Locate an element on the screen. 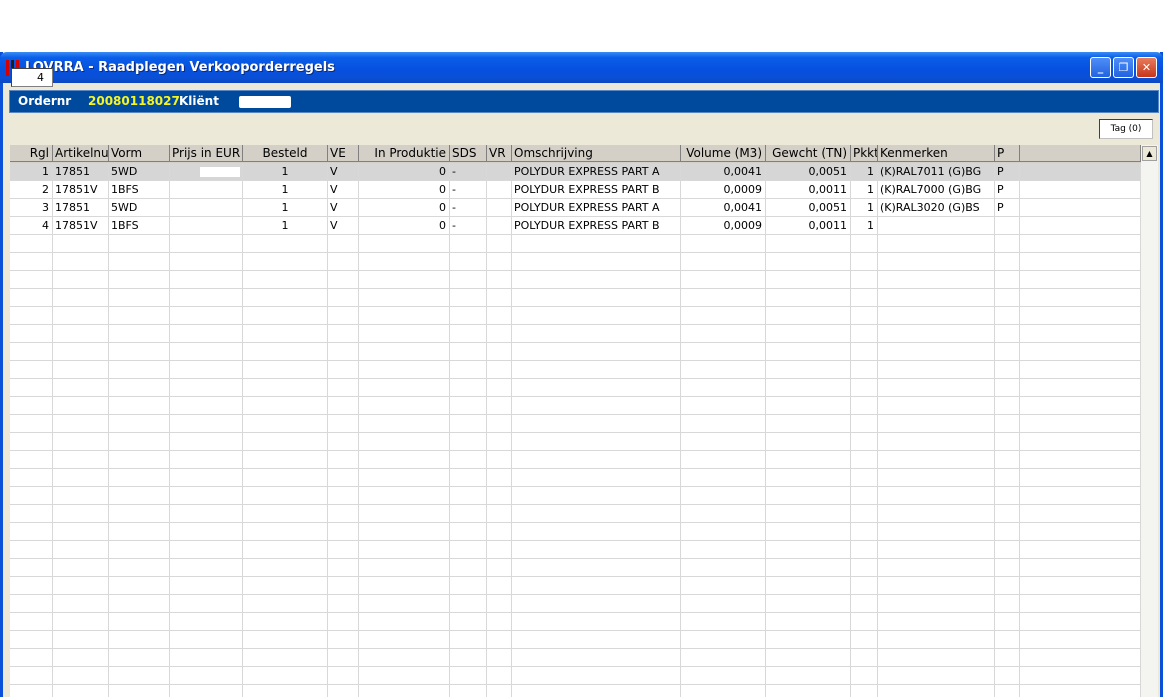 The width and height of the screenshot is (1163, 697). header-omschrijving: Omschrijving is located at coordinates (596, 153).